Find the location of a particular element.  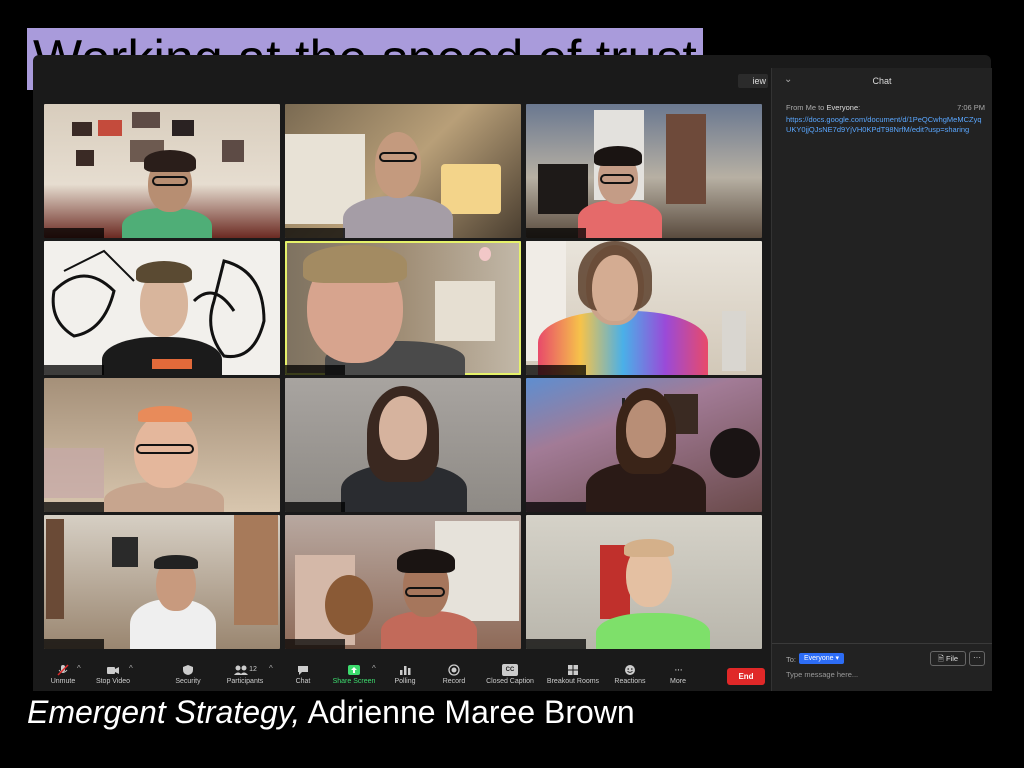

breakout-rooms-button: Breakout Rooms is located at coordinates (573, 674).